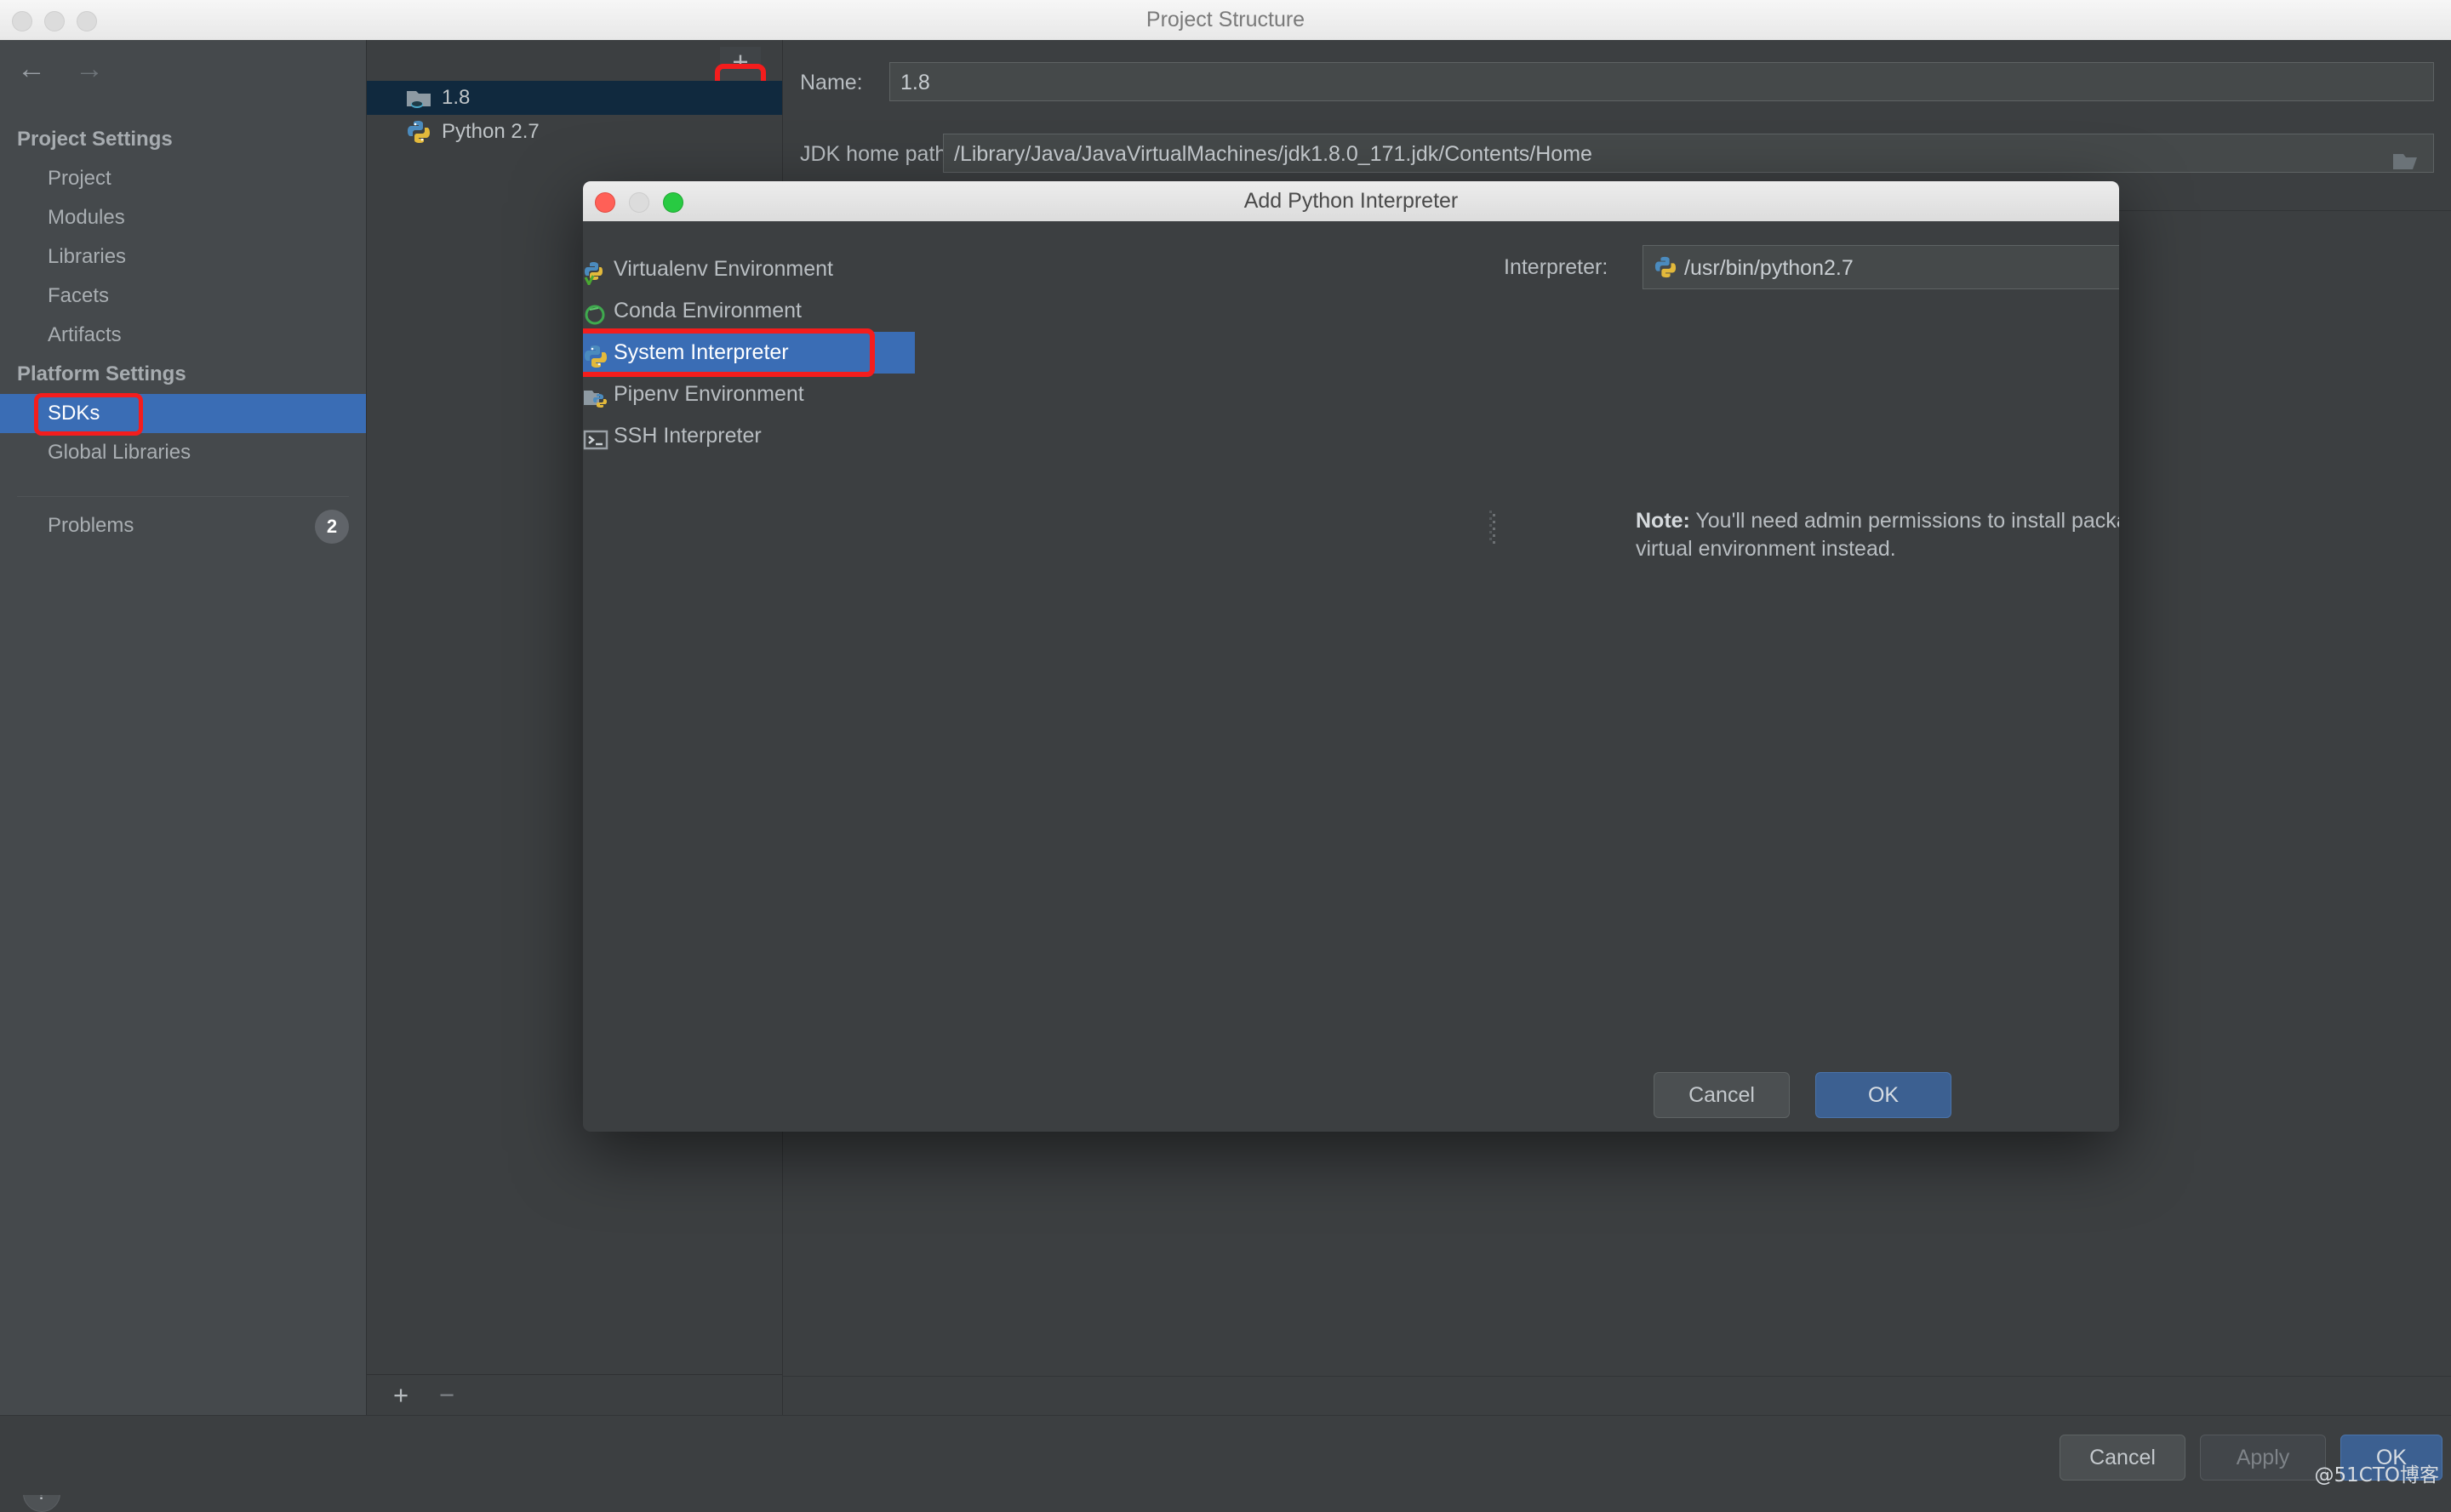 The image size is (2451, 1512). I want to click on dialog-title: Add Python Interpreter, so click(1351, 201).